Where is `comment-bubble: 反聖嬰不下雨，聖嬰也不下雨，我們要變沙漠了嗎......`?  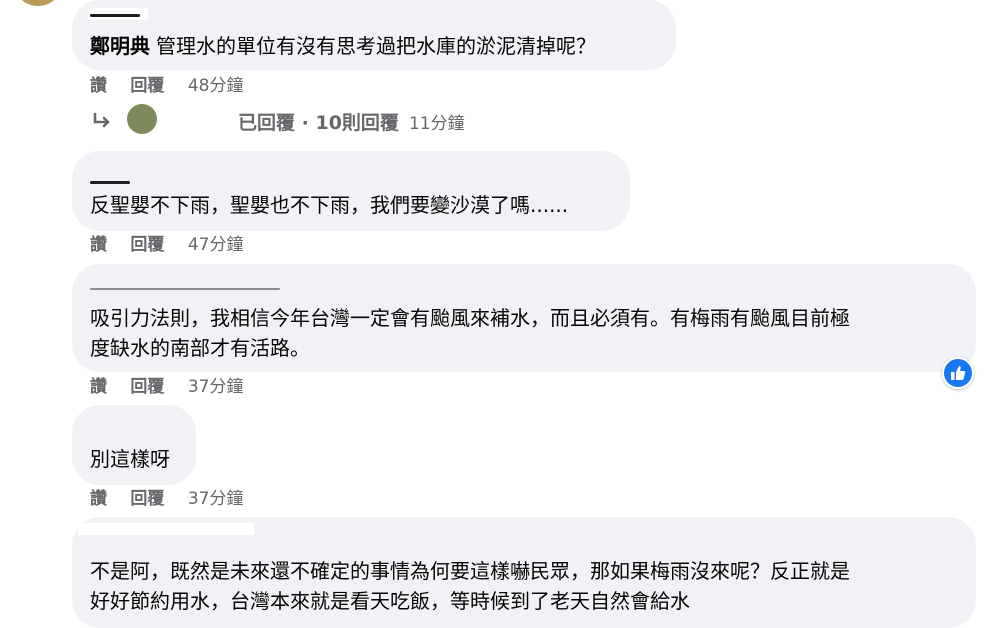 comment-bubble: 反聖嬰不下雨，聖嬰也不下雨，我們要變沙漠了嗎...... is located at coordinates (351, 191).